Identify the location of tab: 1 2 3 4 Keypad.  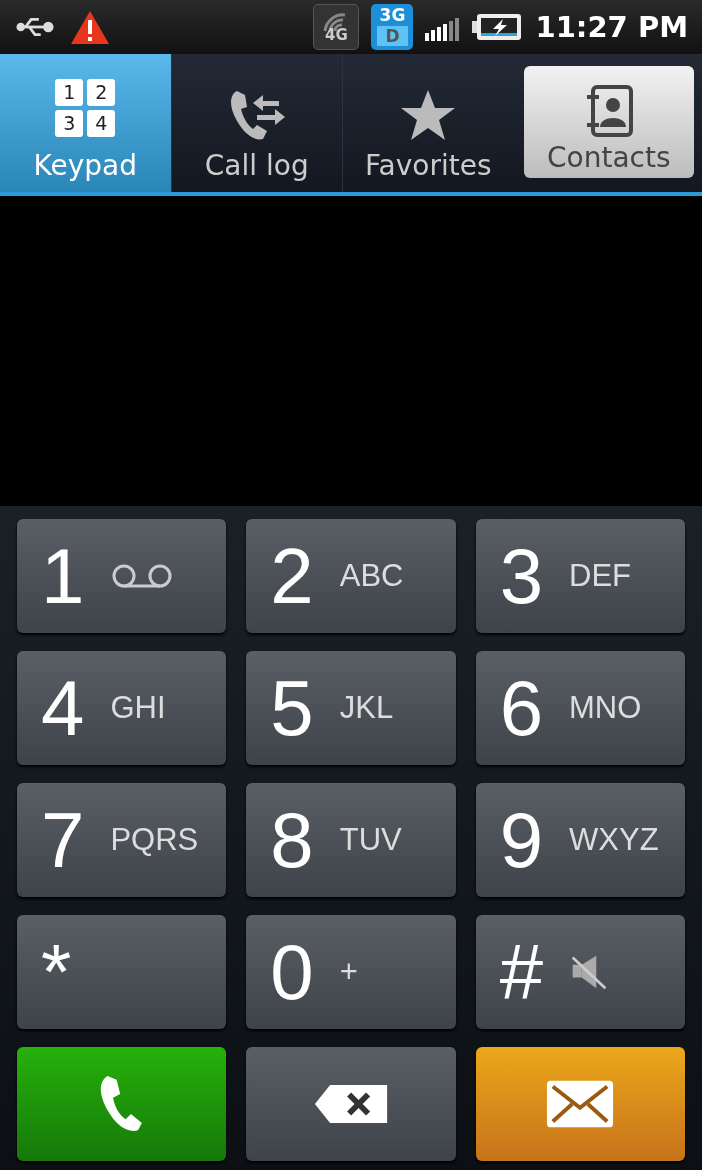
(85, 123).